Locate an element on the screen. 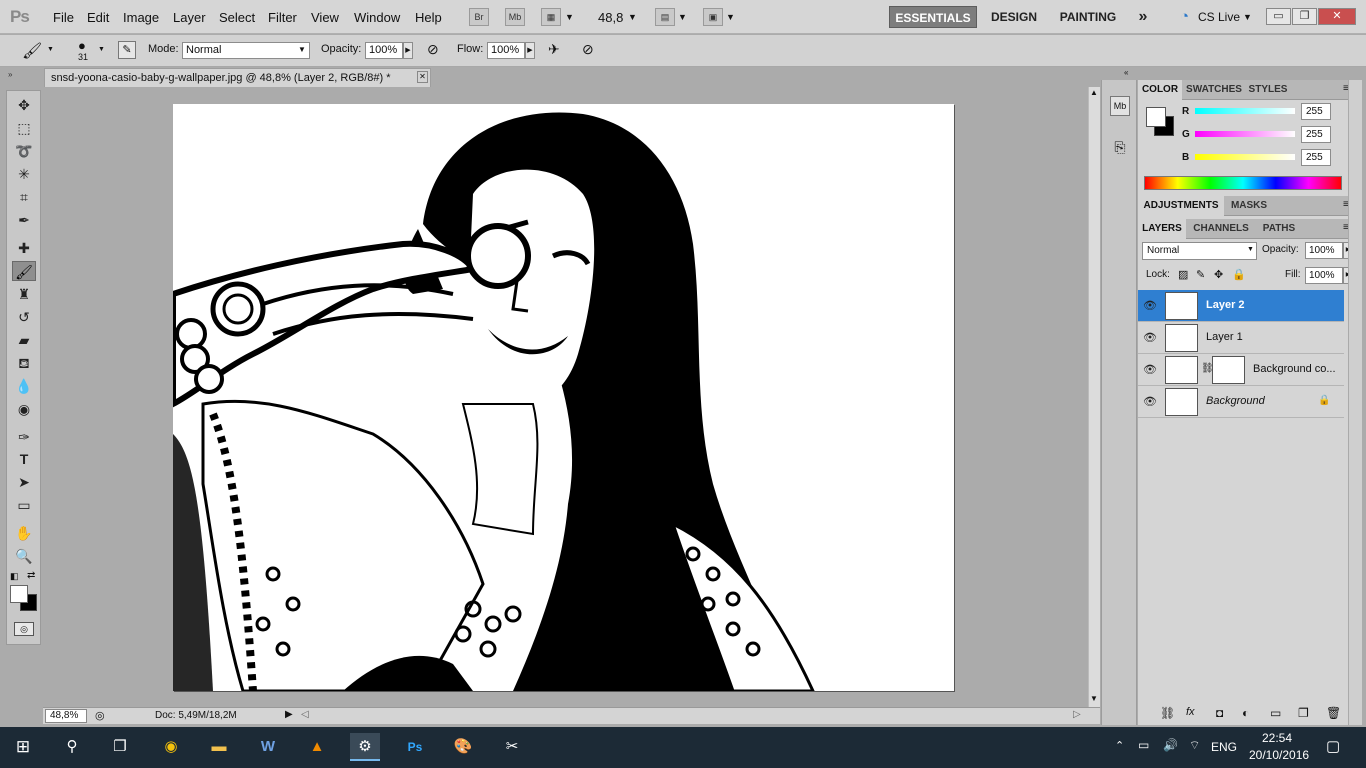 This screenshot has height=768, width=1366. paint-bucket-tool-icon: ⛾ is located at coordinates (24, 363).